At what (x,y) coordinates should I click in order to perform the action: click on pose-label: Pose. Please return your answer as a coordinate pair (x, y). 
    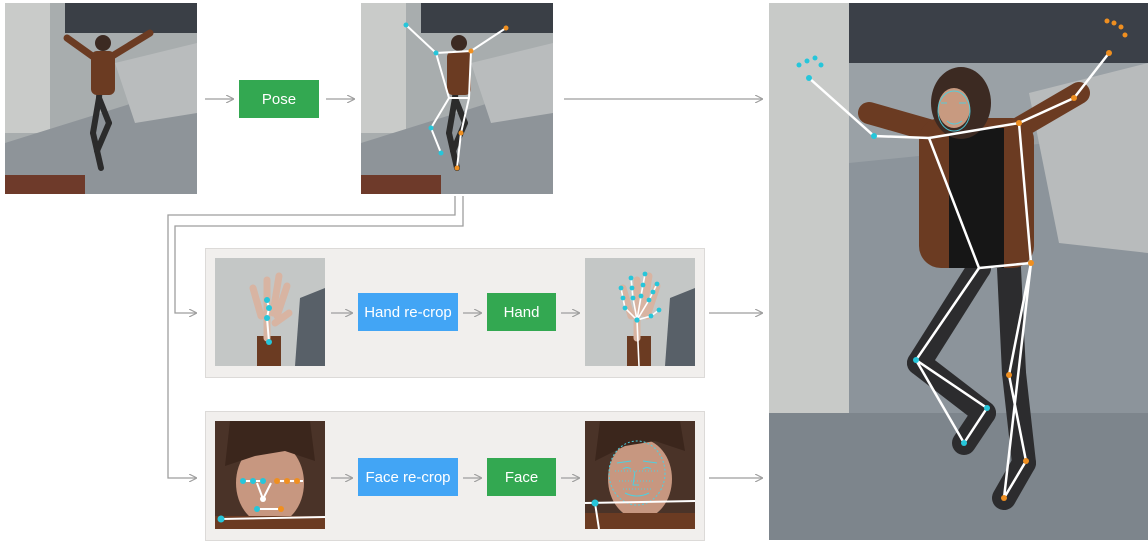
    Looking at the image, I should click on (279, 99).